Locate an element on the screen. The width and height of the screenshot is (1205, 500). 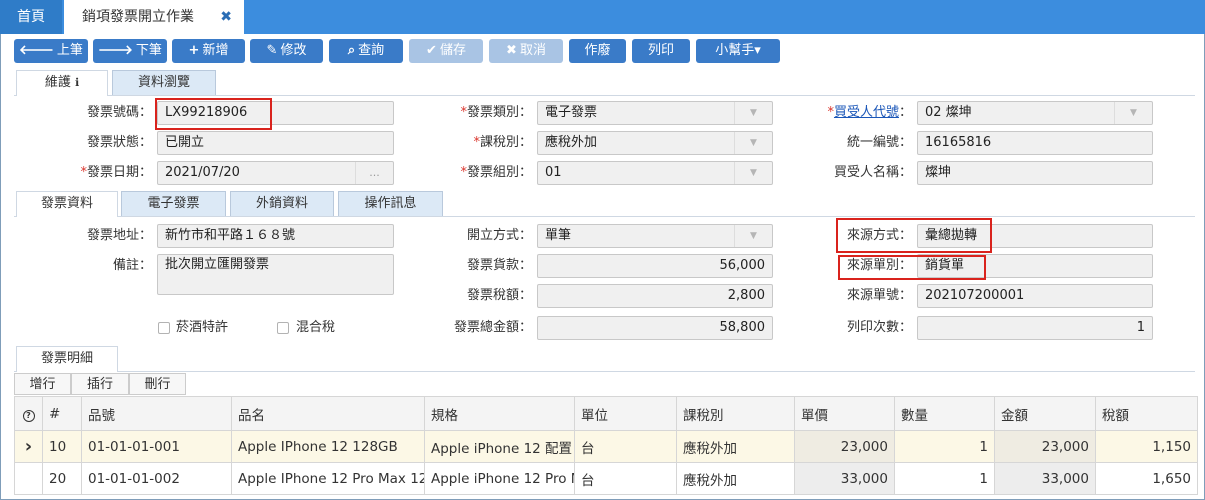
void-button: 作廢 is located at coordinates (597, 51).